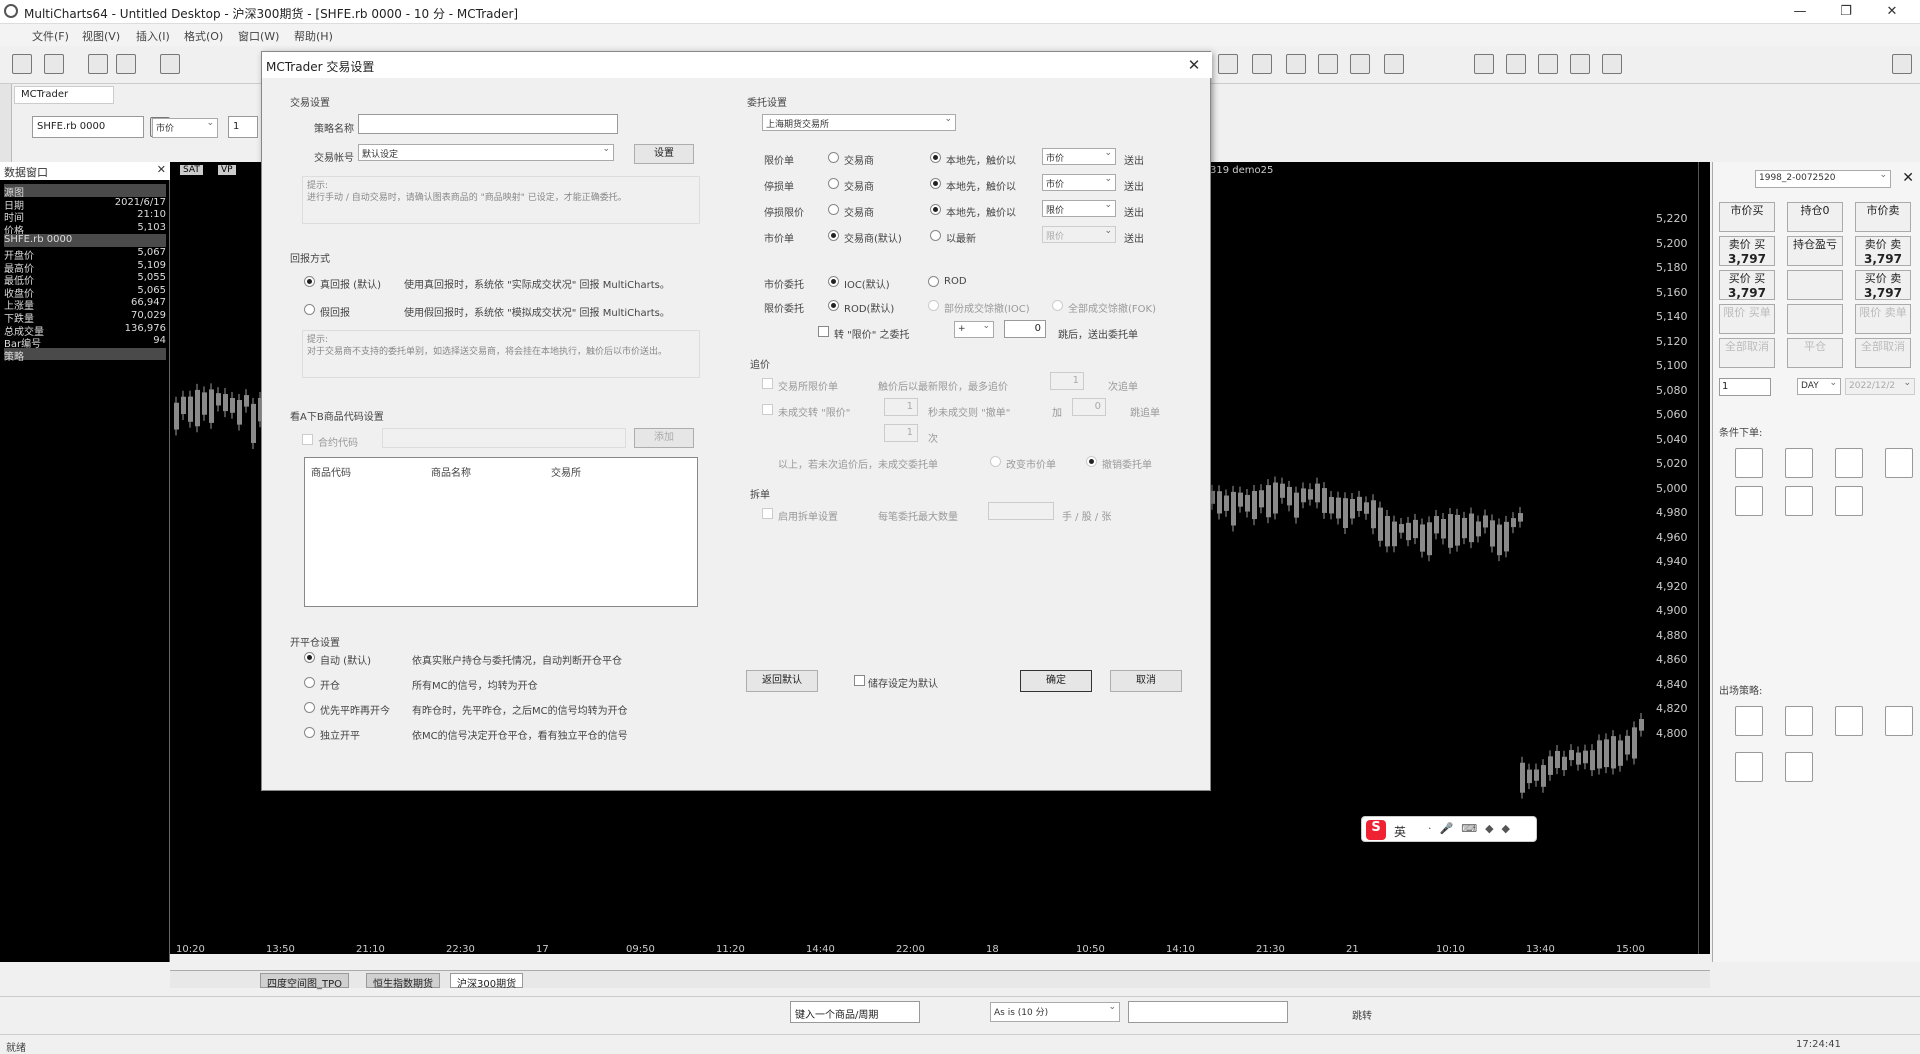 This screenshot has width=1920, height=1054. What do you see at coordinates (1849, 463) in the screenshot?
I see `stop-limit-icon` at bounding box center [1849, 463].